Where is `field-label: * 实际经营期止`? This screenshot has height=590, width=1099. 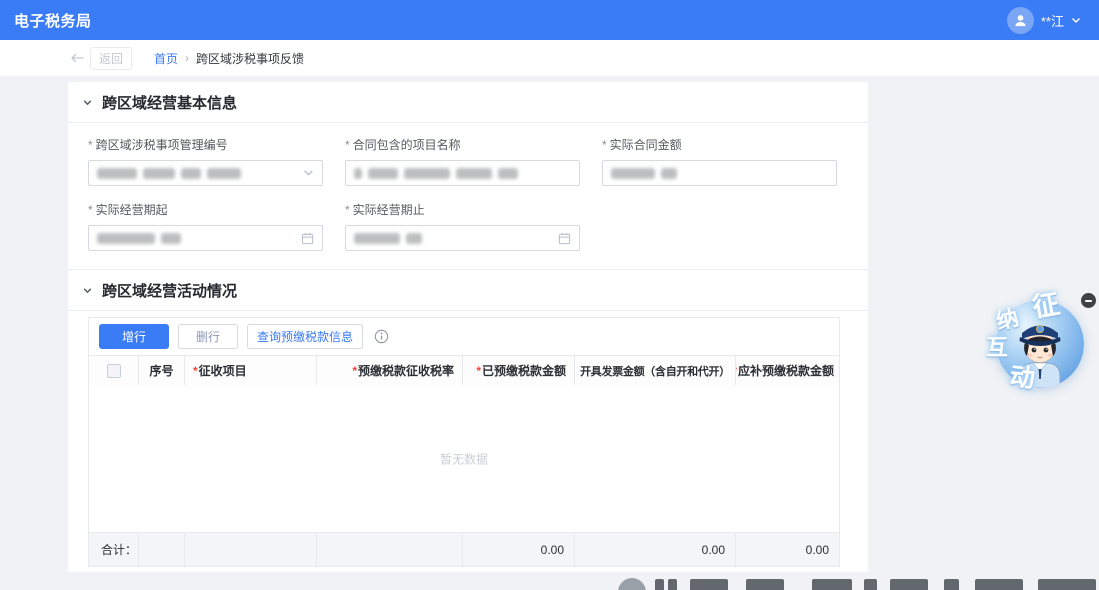 field-label: * 实际经营期止 is located at coordinates (462, 209).